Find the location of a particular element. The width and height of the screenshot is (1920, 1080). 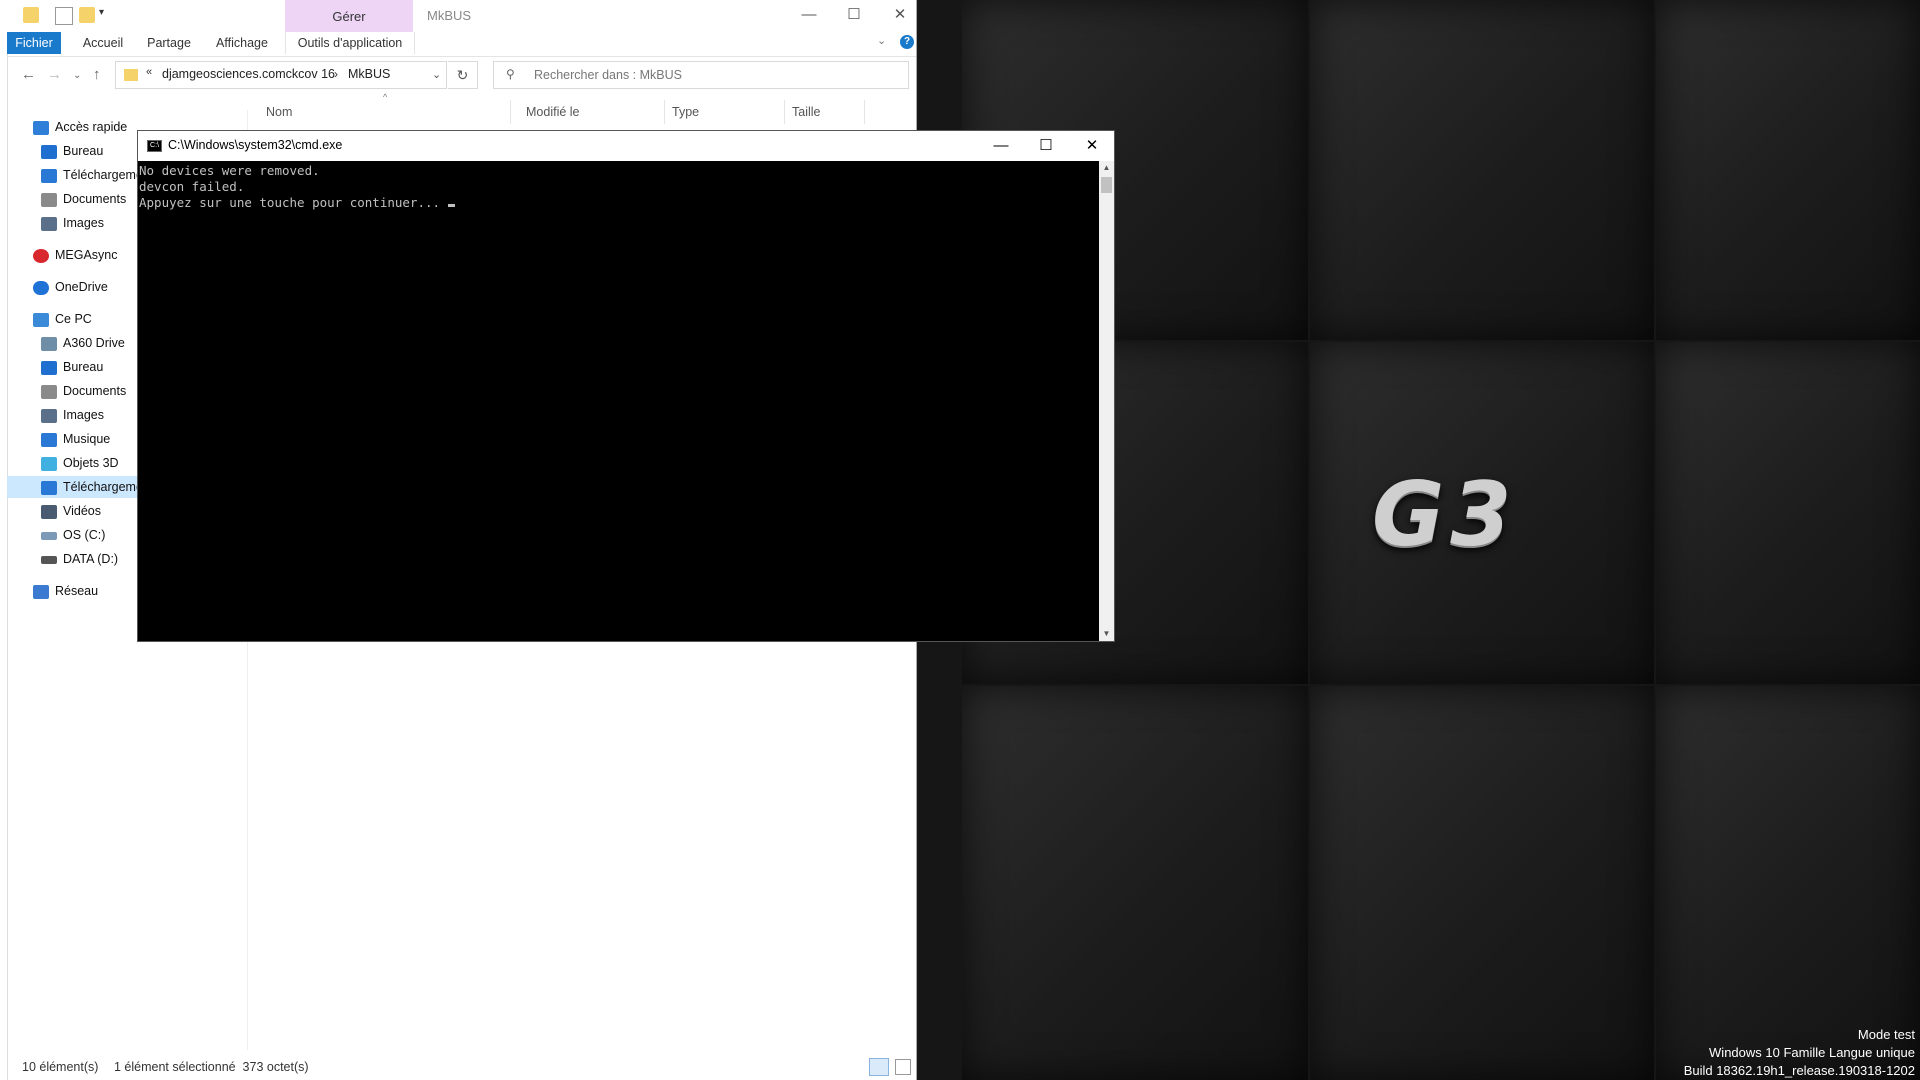

nav-item-megasync: MEGAsync is located at coordinates (75, 255).